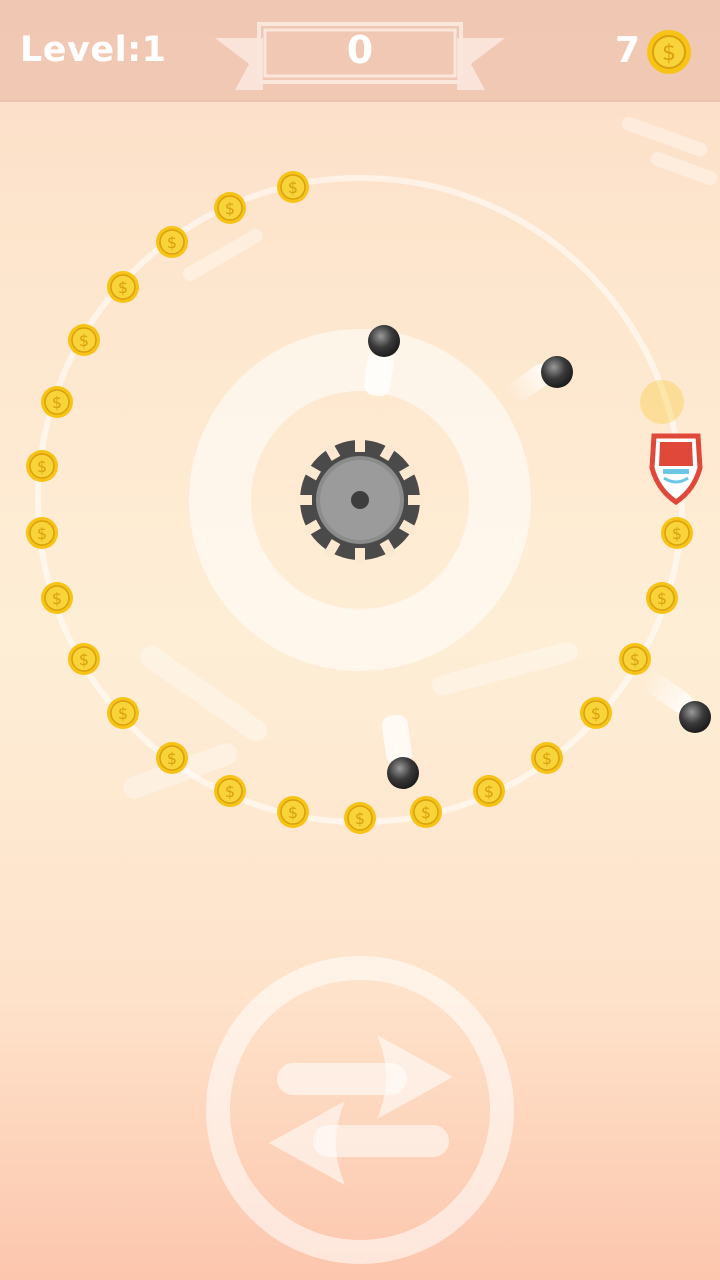 The image size is (720, 1280). Describe the element at coordinates (93, 50) in the screenshot. I see `level-label: Level:1` at that location.